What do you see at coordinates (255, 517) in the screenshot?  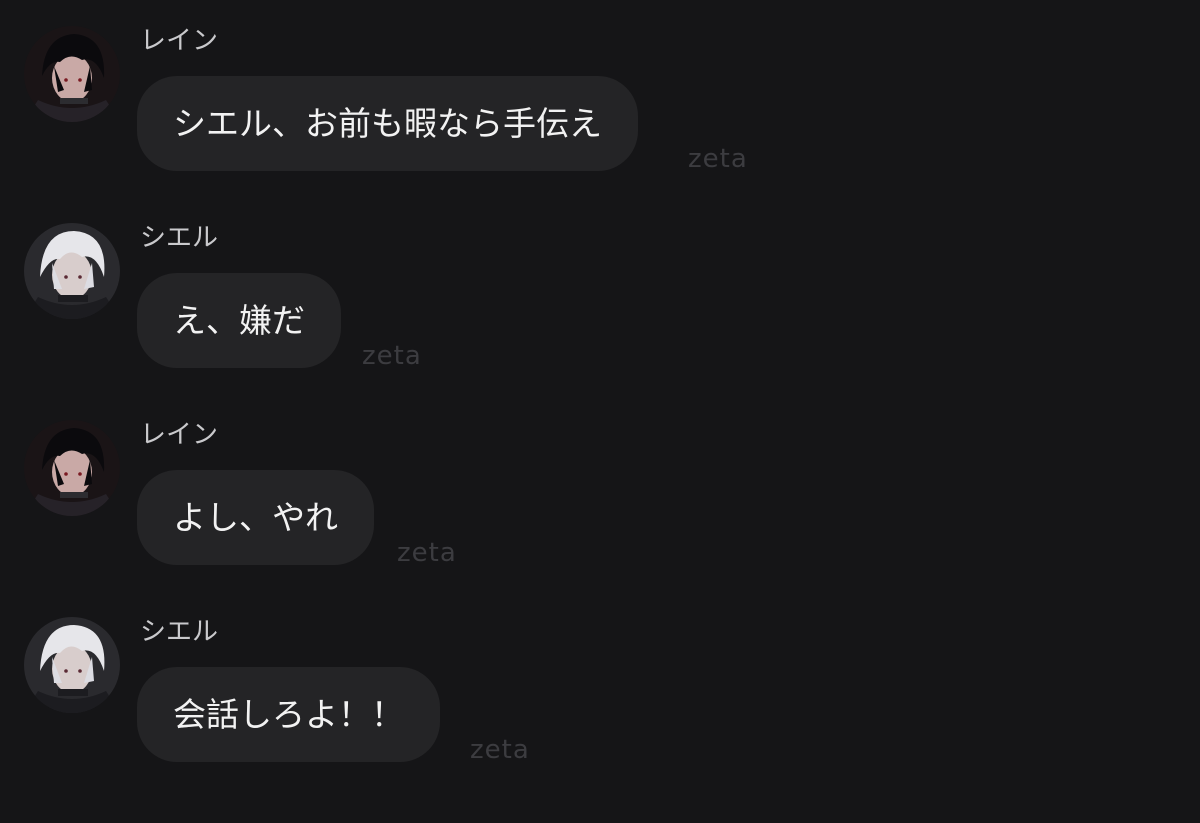 I see `message-bubble: よし、やれ` at bounding box center [255, 517].